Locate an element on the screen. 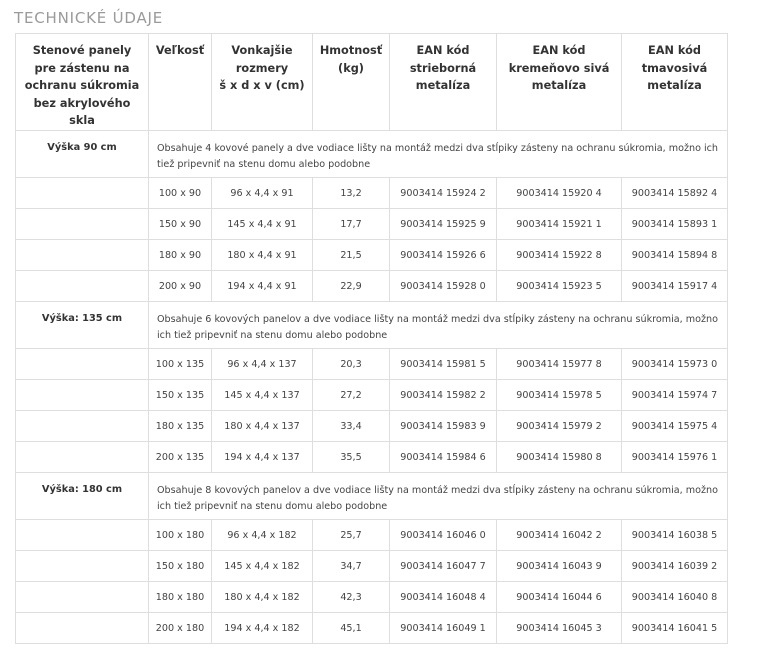 This screenshot has width=771, height=648. table-cell: 180 x 4,4 x 91 is located at coordinates (262, 255).